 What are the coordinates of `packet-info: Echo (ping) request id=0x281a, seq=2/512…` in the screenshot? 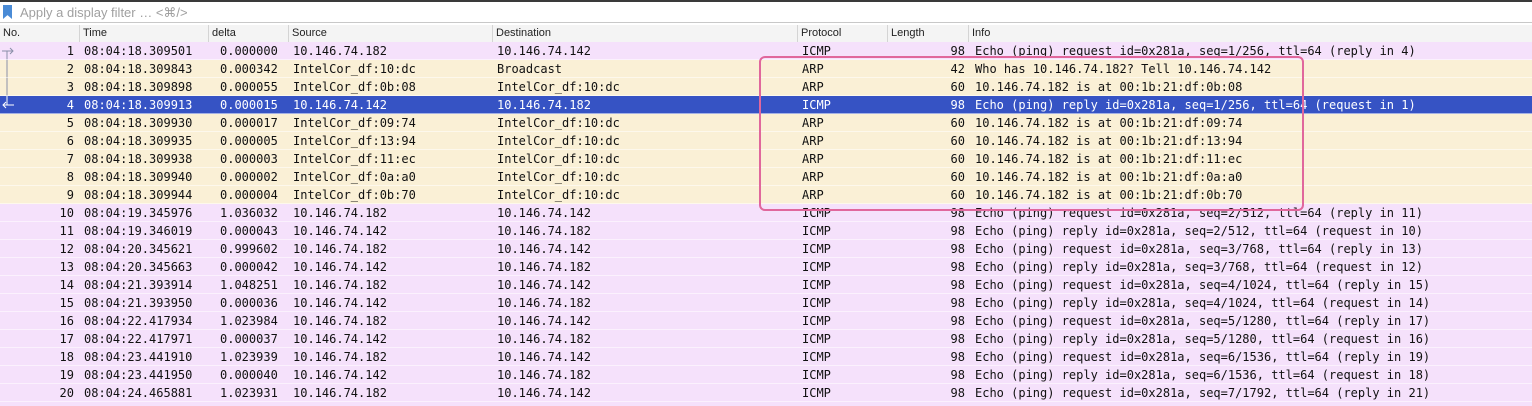 It's located at (1199, 213).